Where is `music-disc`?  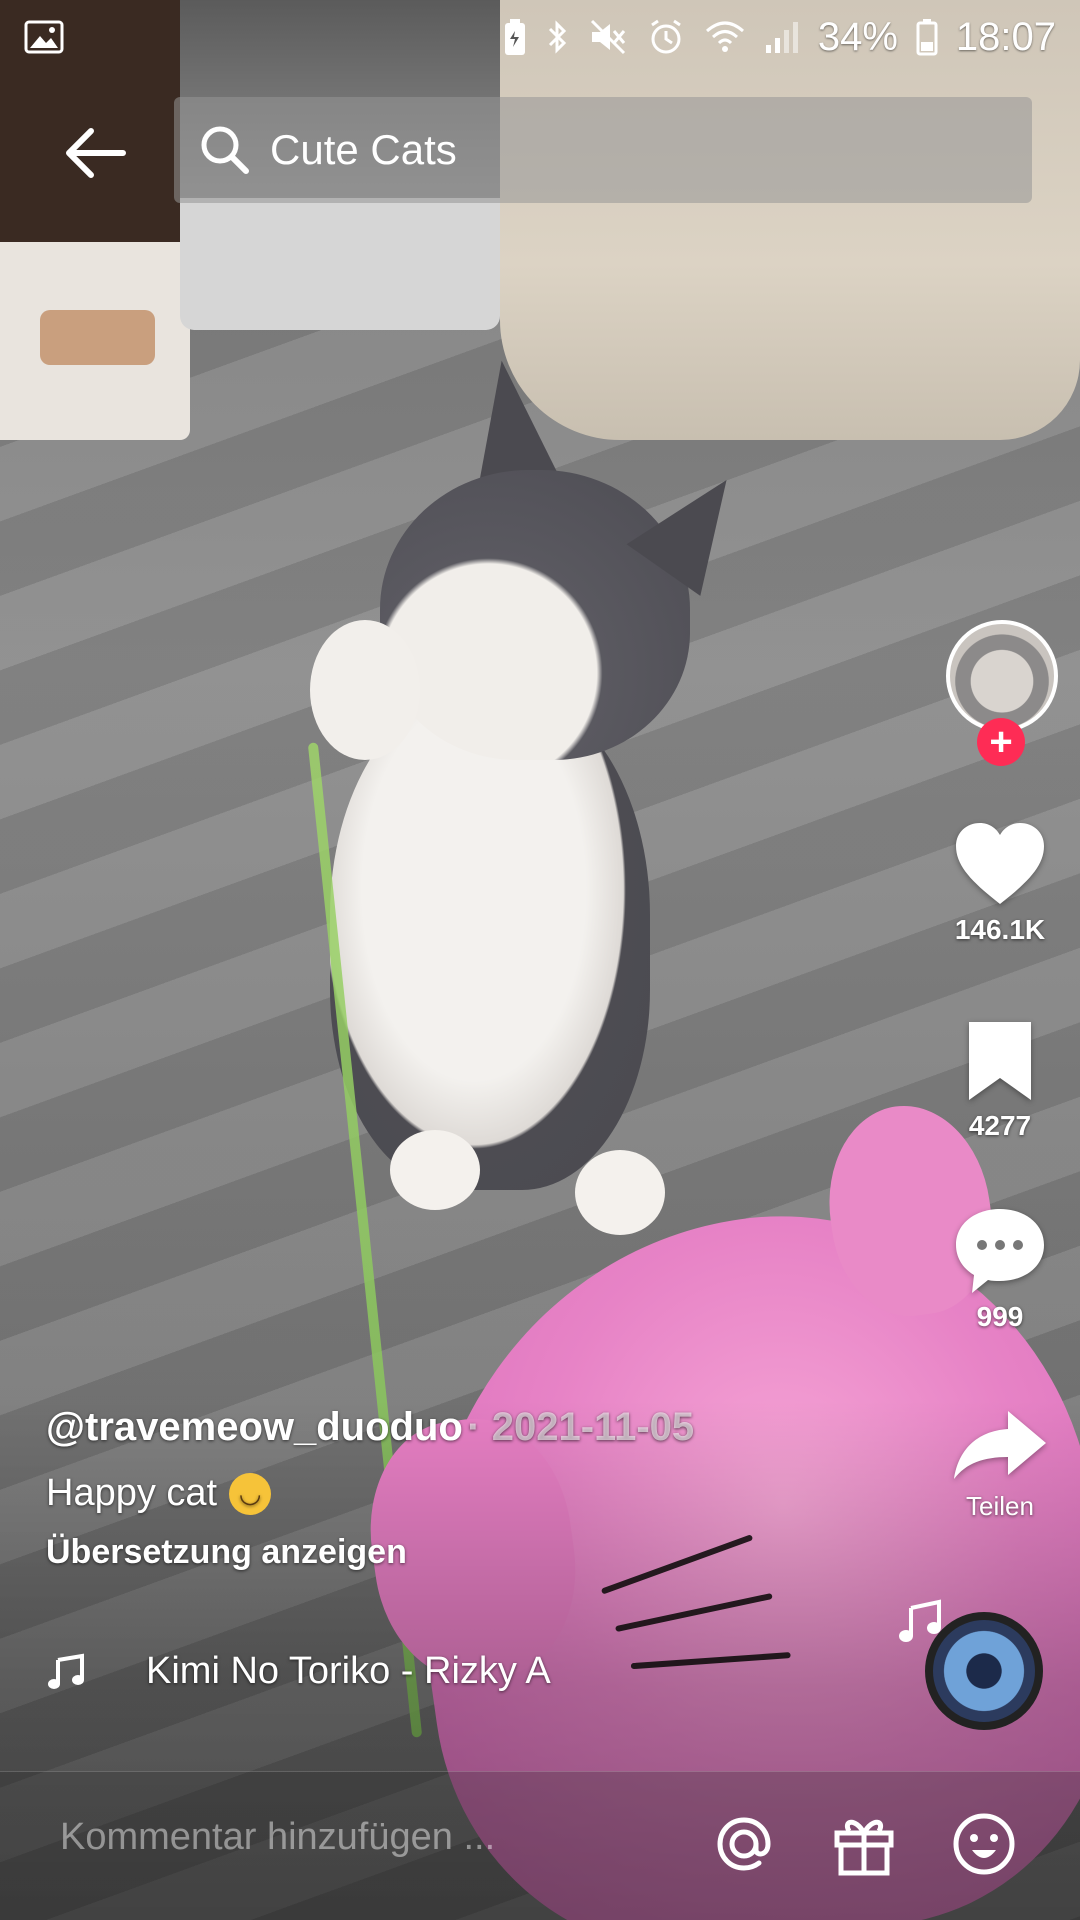
music-disc is located at coordinates (984, 1671).